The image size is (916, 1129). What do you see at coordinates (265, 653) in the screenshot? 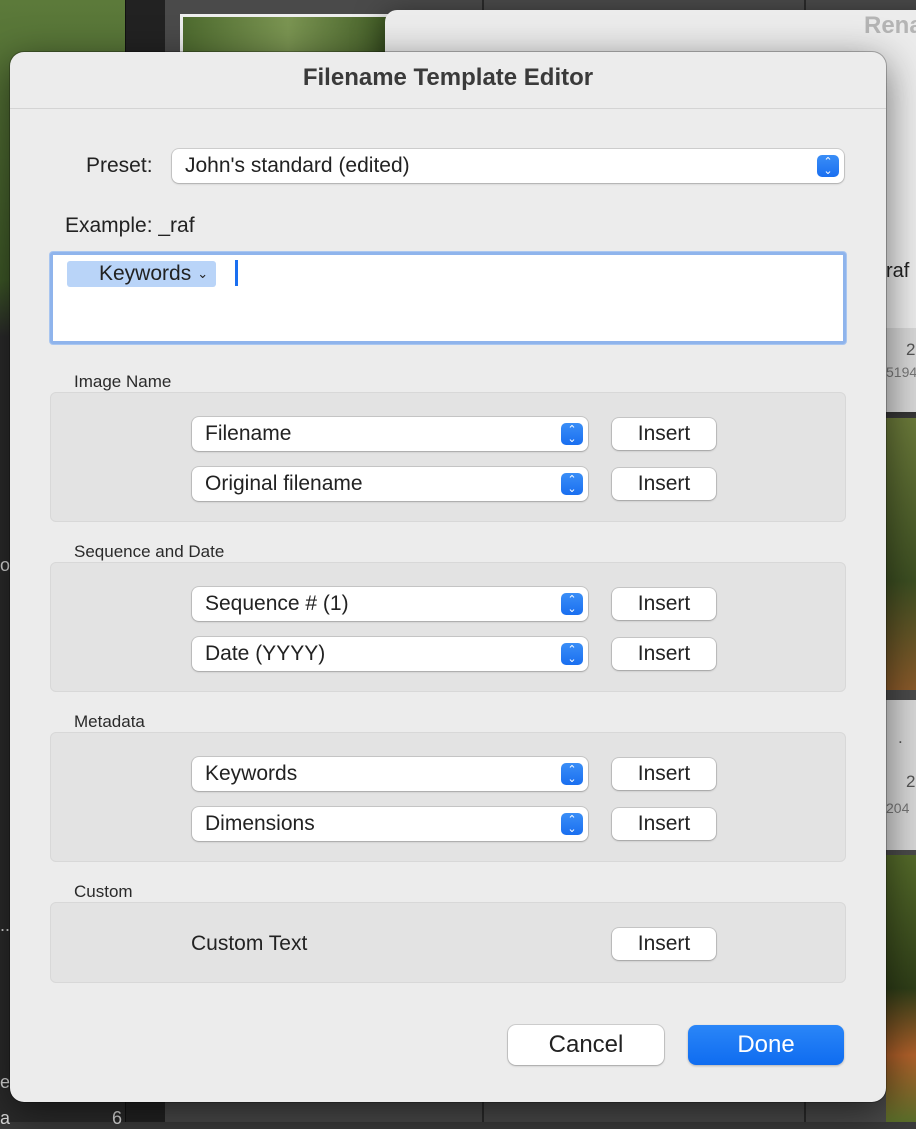
I see `popup-value: Date (YYYY)` at bounding box center [265, 653].